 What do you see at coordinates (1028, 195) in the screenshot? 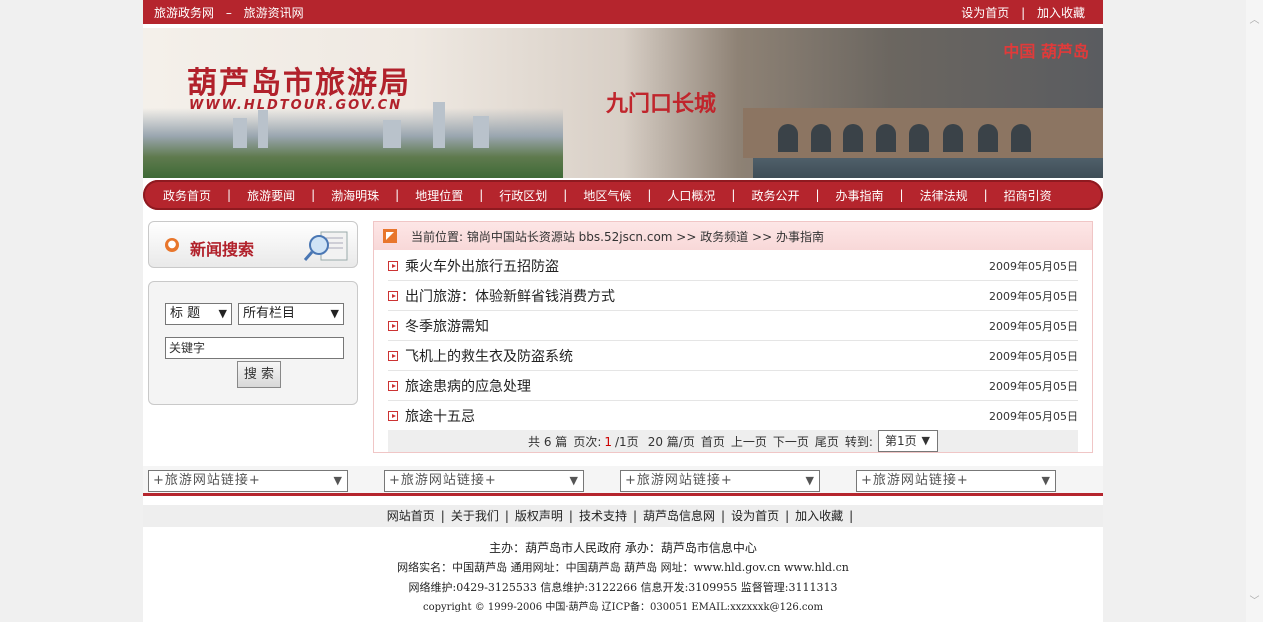
I see `nav-item: 招商引资` at bounding box center [1028, 195].